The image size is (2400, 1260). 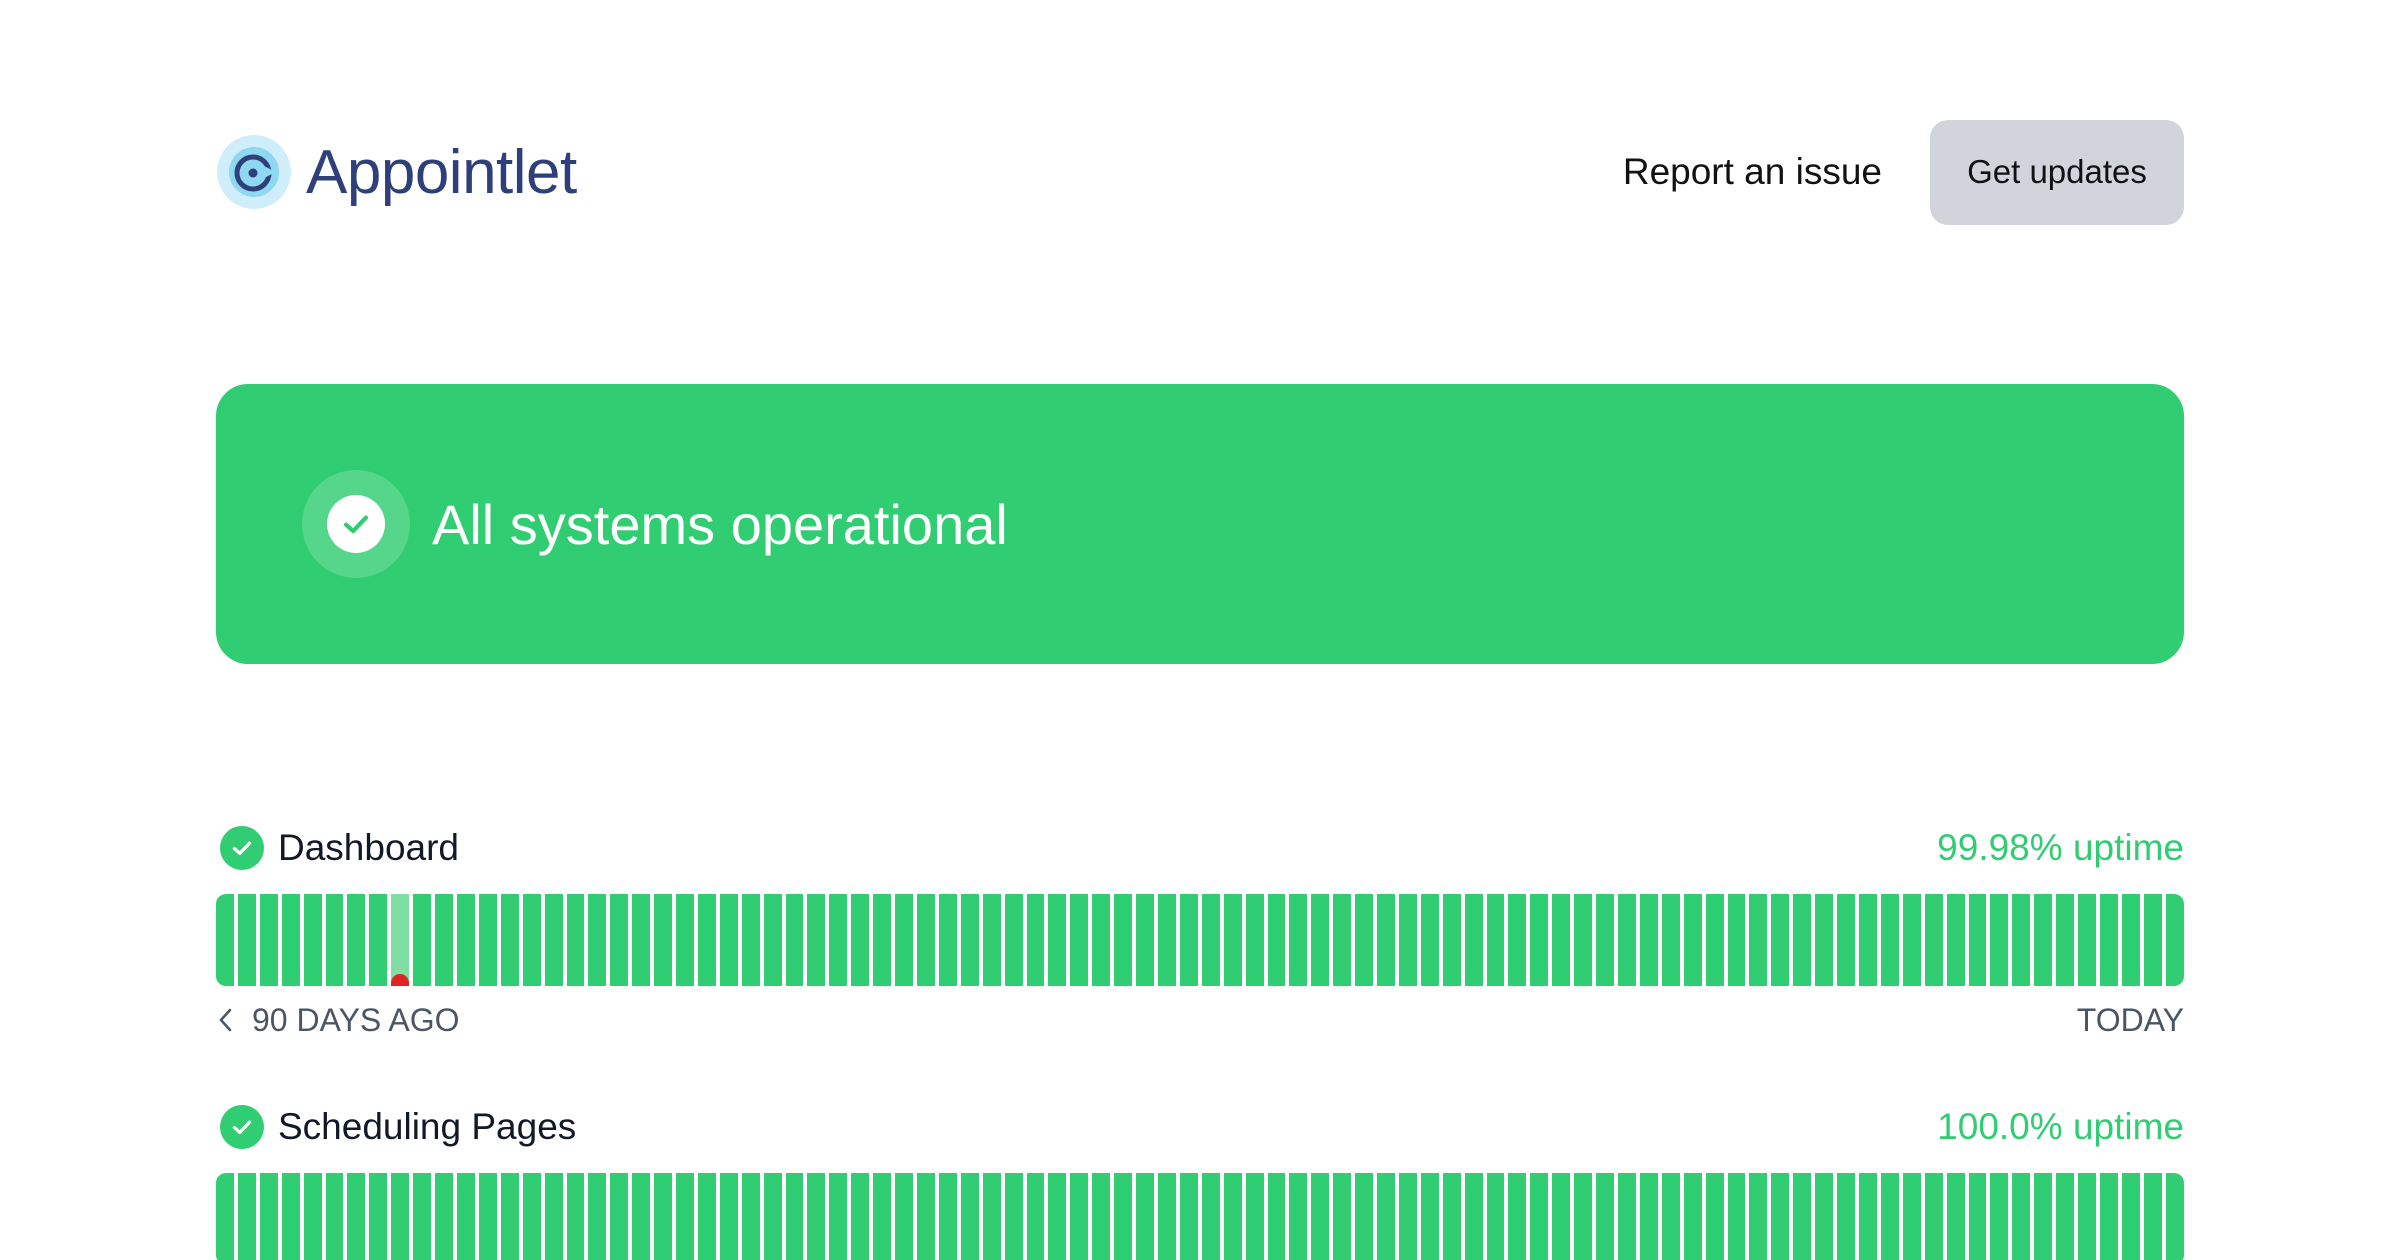 I want to click on chevron-left-icon, so click(x=226, y=1020).